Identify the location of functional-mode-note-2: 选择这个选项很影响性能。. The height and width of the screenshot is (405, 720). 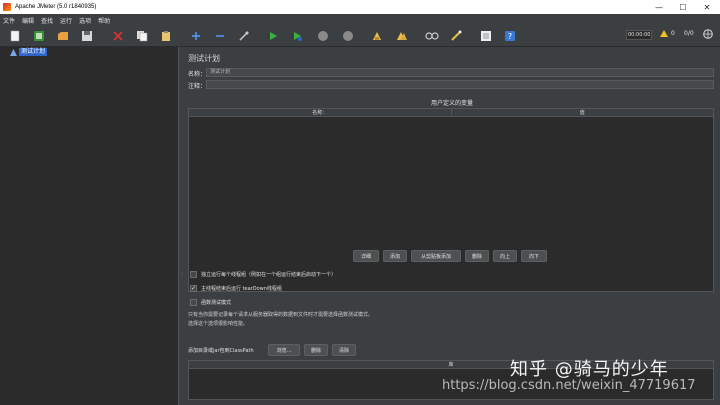
(218, 324).